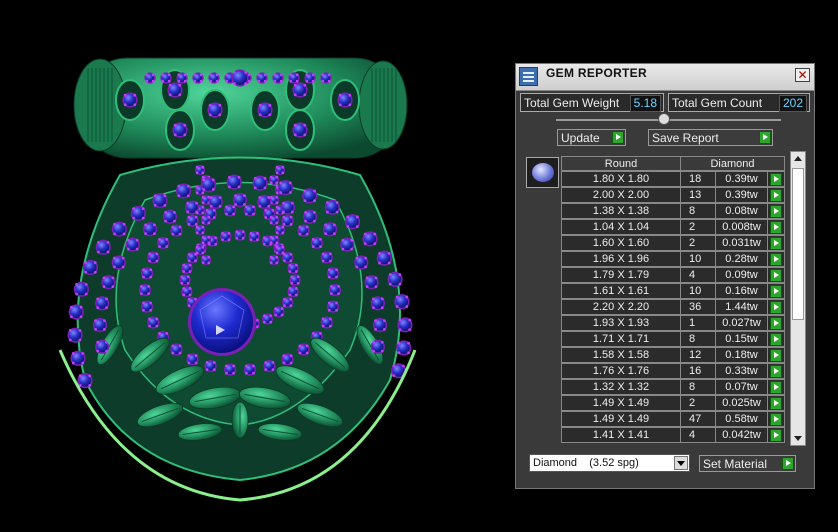 Image resolution: width=838 pixels, height=532 pixels. Describe the element at coordinates (741, 435) in the screenshot. I see `gem-weight: 0.042tw` at that location.